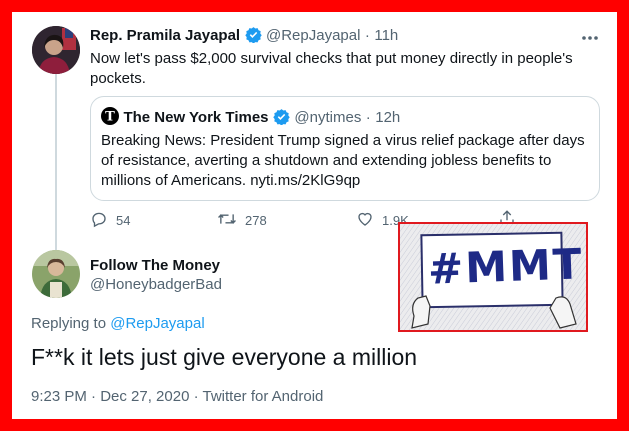  Describe the element at coordinates (156, 284) in the screenshot. I see `tweet2-handle: @HoneybadgerBad` at that location.